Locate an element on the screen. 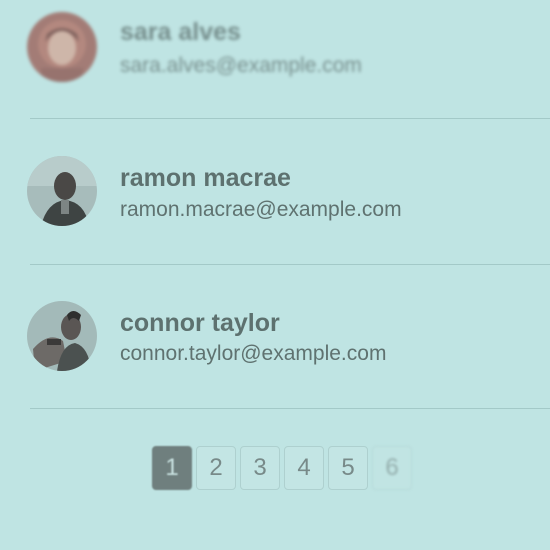 This screenshot has height=550, width=550. user-email: connor.taylor@example.com is located at coordinates (253, 353).